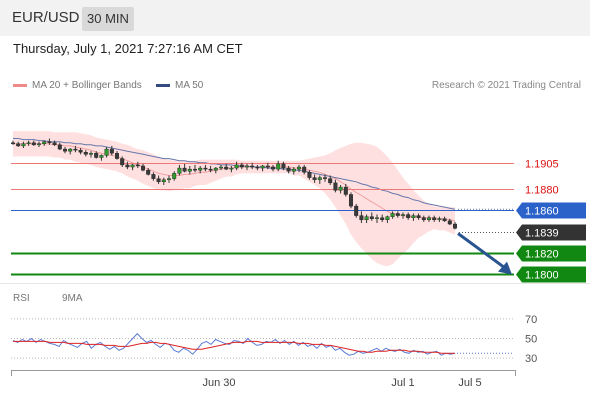 Image resolution: width=590 pixels, height=400 pixels. Describe the element at coordinates (531, 320) in the screenshot. I see `rsi-tick-70: 70` at that location.